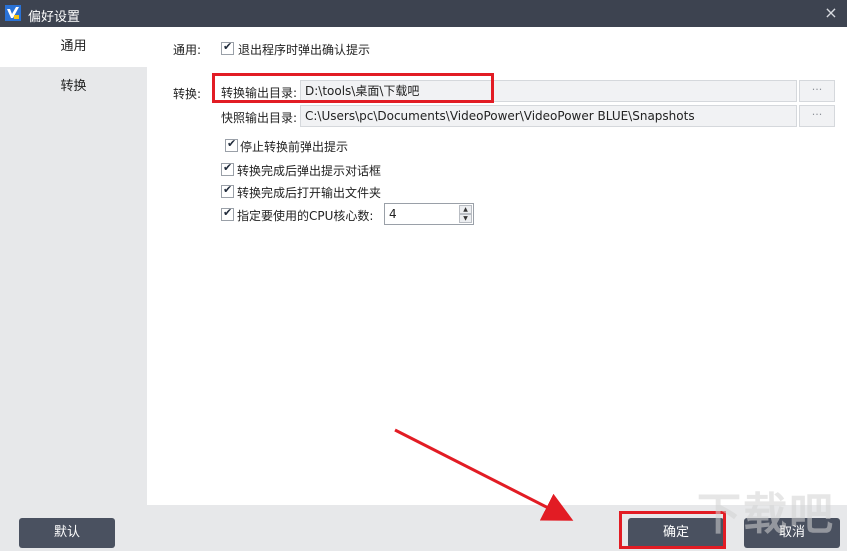  I want to click on default-button: 默认, so click(67, 533).